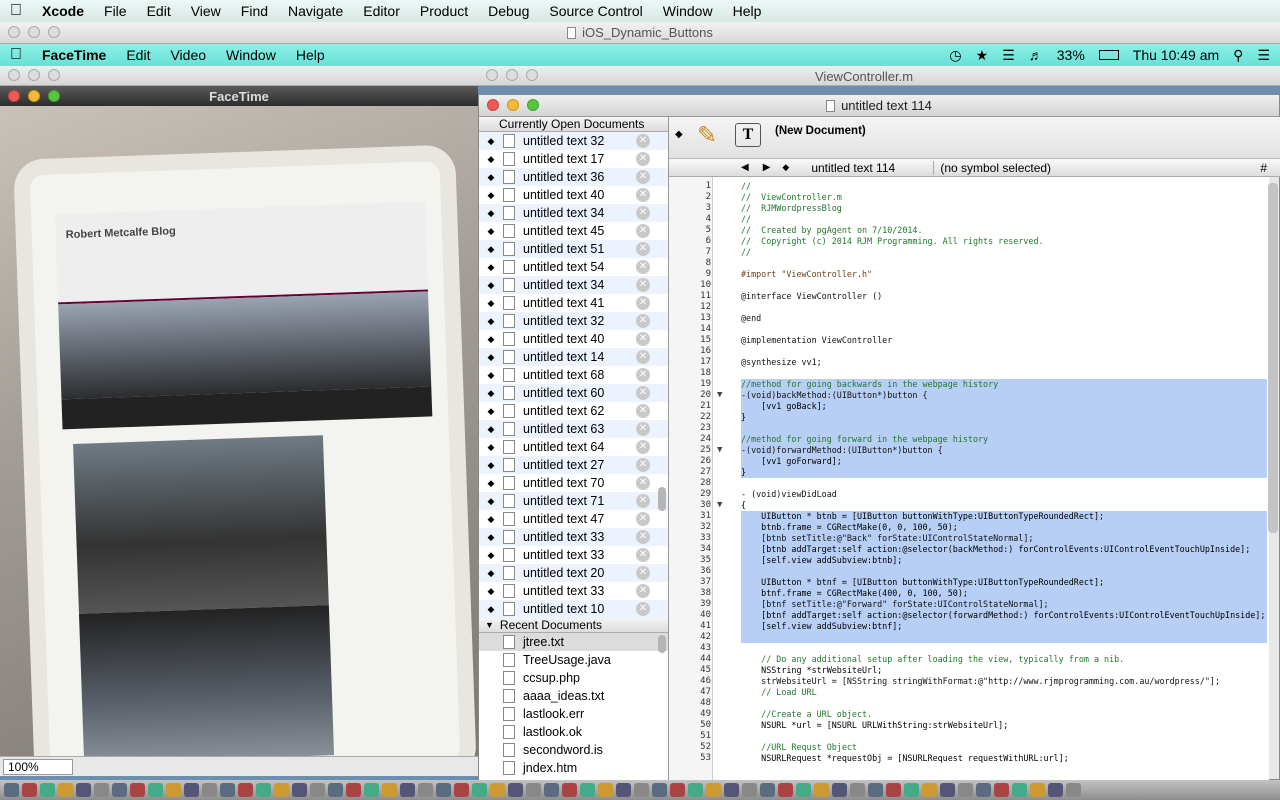  What do you see at coordinates (573, 732) in the screenshot?
I see `list-item: lastlook.ok` at bounding box center [573, 732].